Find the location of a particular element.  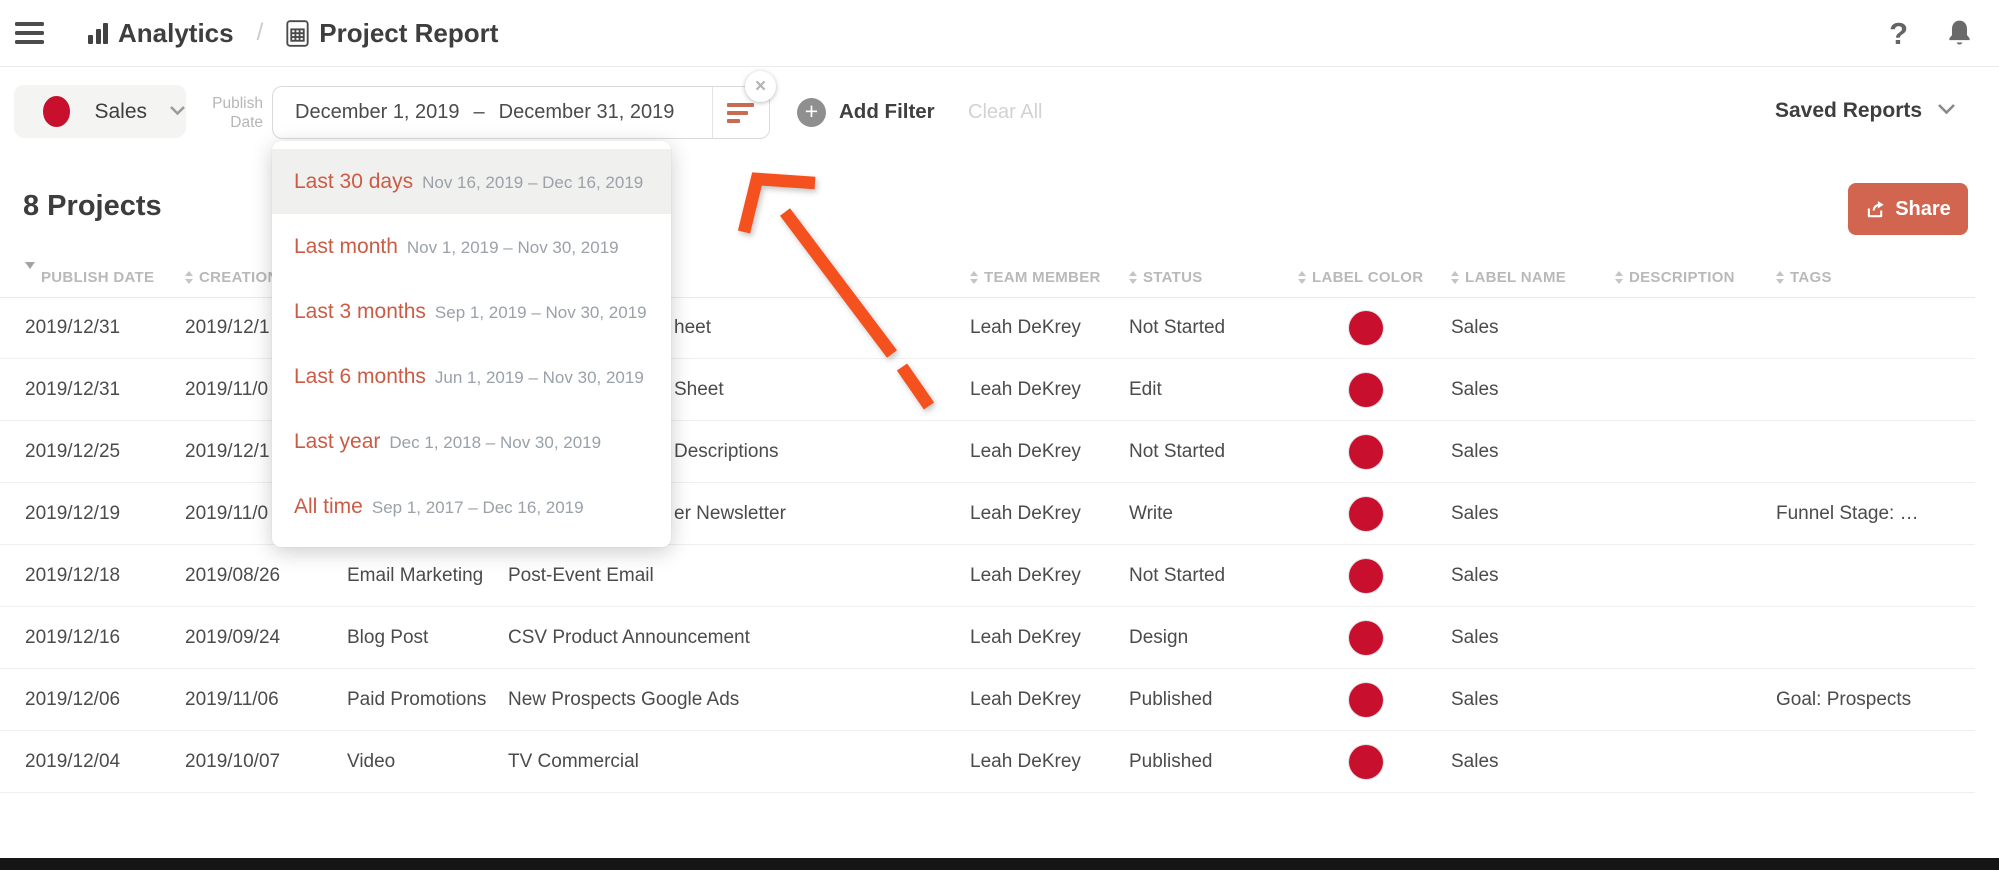

label-filter-value: Sales is located at coordinates (120, 111).